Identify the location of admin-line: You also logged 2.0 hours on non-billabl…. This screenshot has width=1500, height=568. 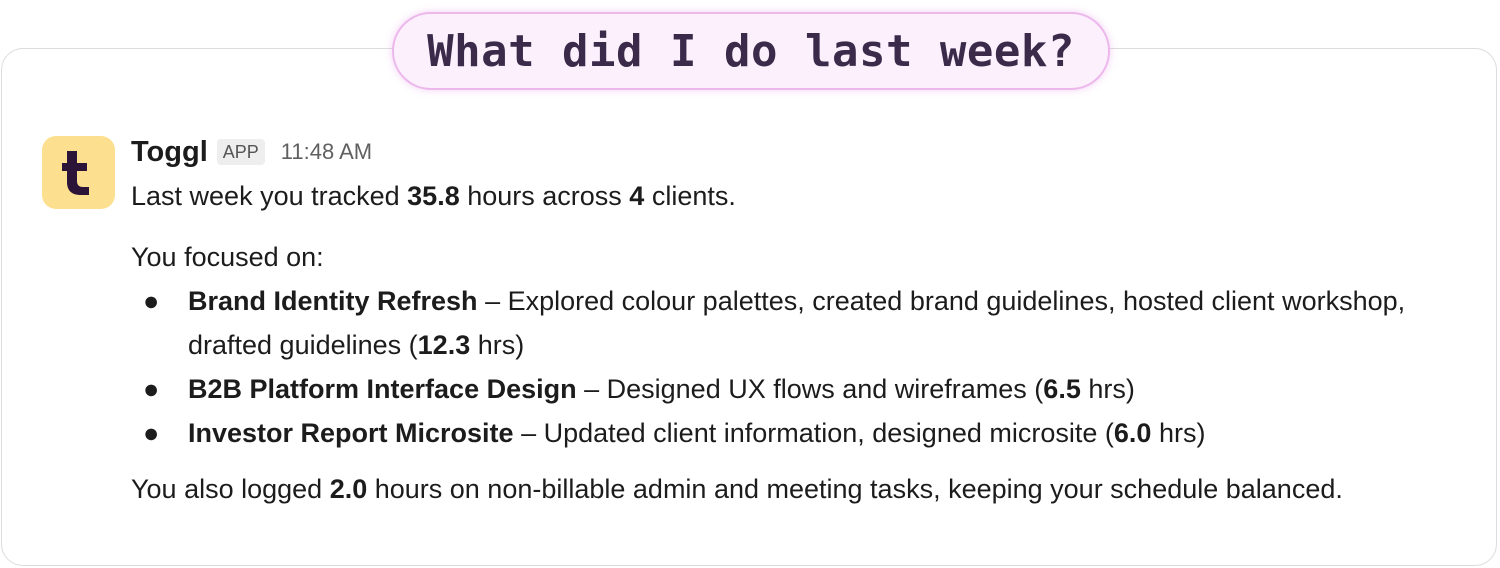
(737, 489).